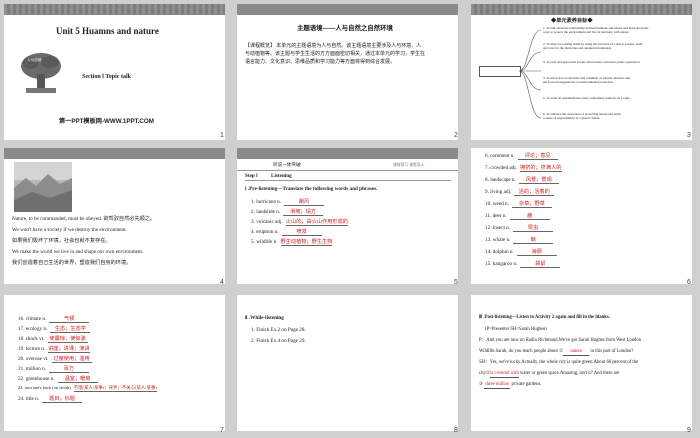  What do you see at coordinates (72, 263) in the screenshot?
I see `quote-line-5: 我们创造着自己生活的世界，塑造我们自身的环境。` at bounding box center [72, 263].